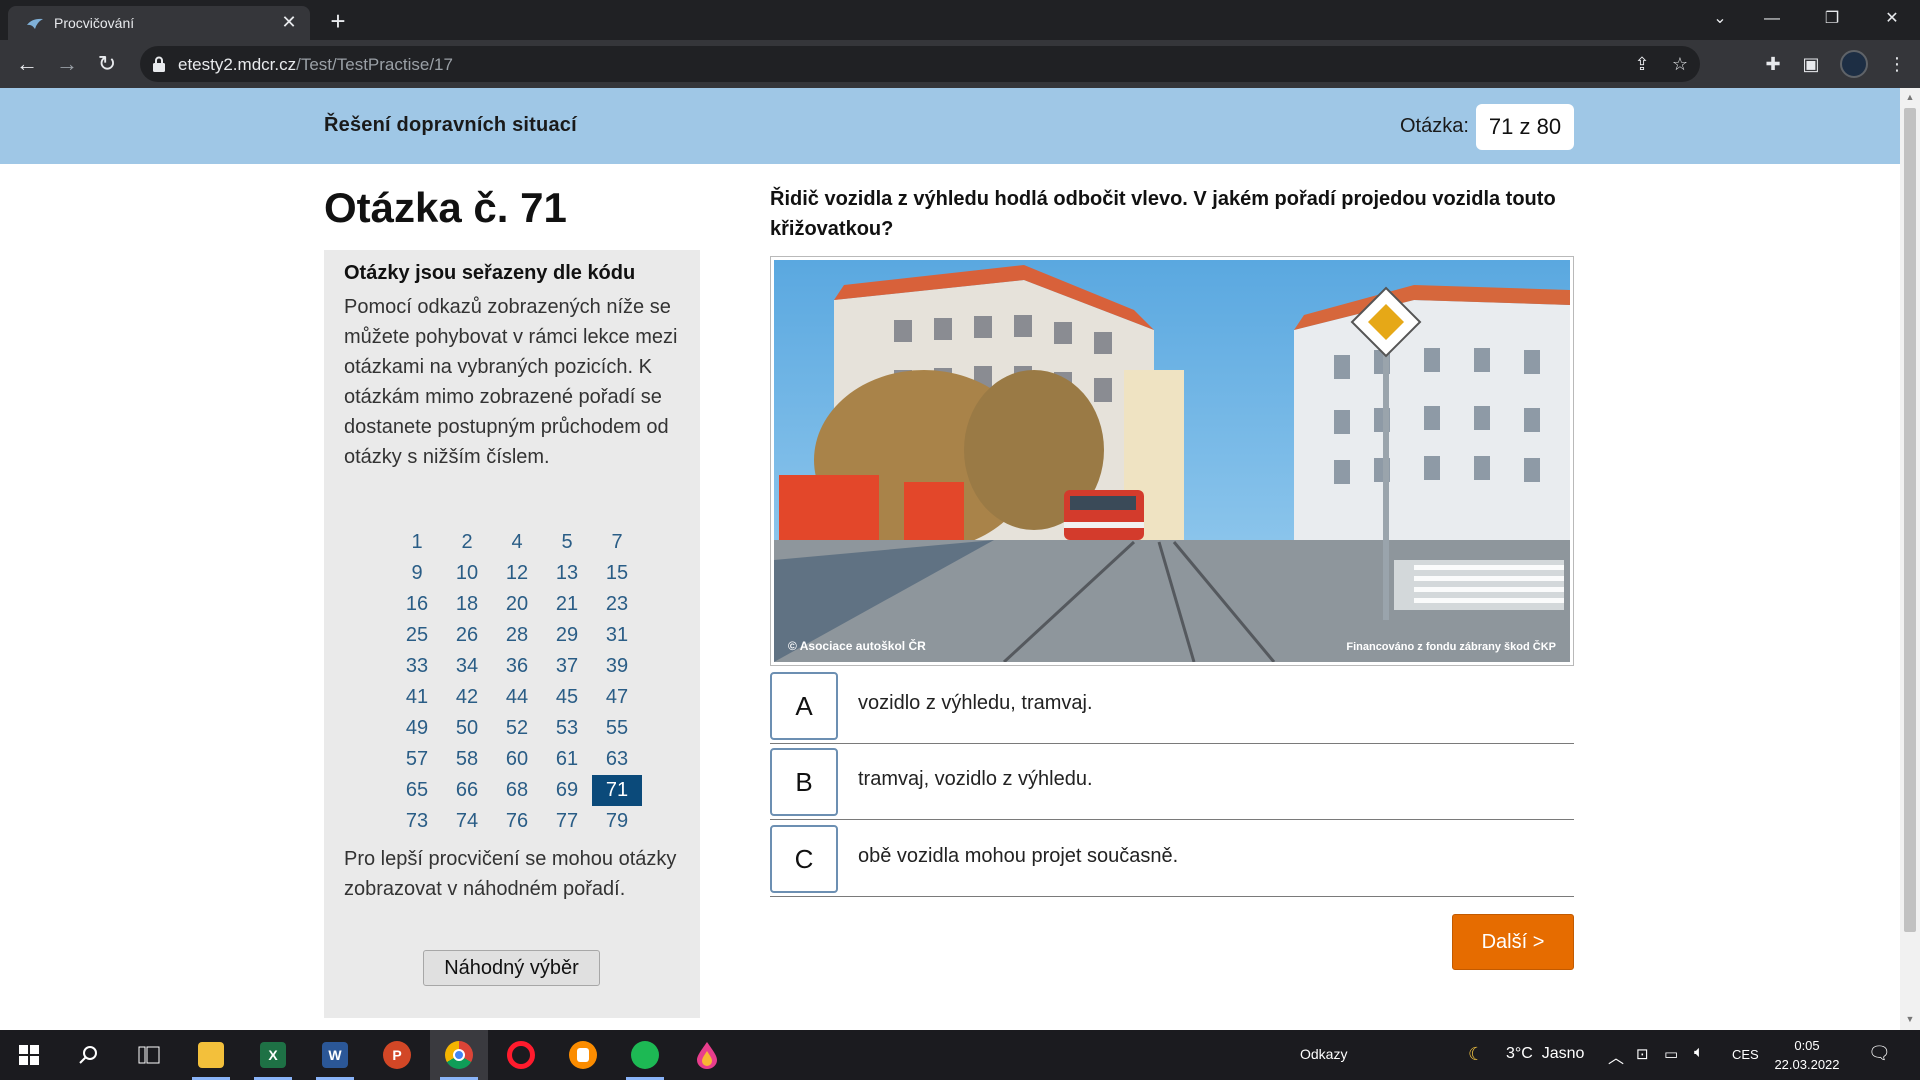  What do you see at coordinates (617, 790) in the screenshot?
I see `question-link: 71` at bounding box center [617, 790].